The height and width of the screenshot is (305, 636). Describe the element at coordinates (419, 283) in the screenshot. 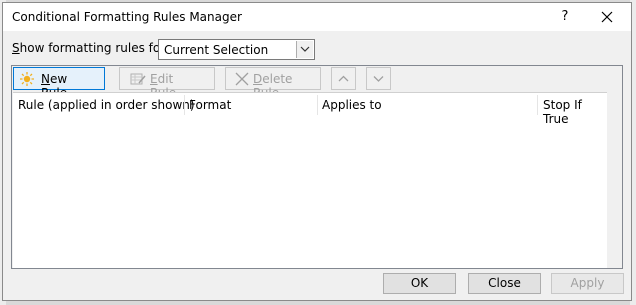

I see `ok-button: OK` at that location.